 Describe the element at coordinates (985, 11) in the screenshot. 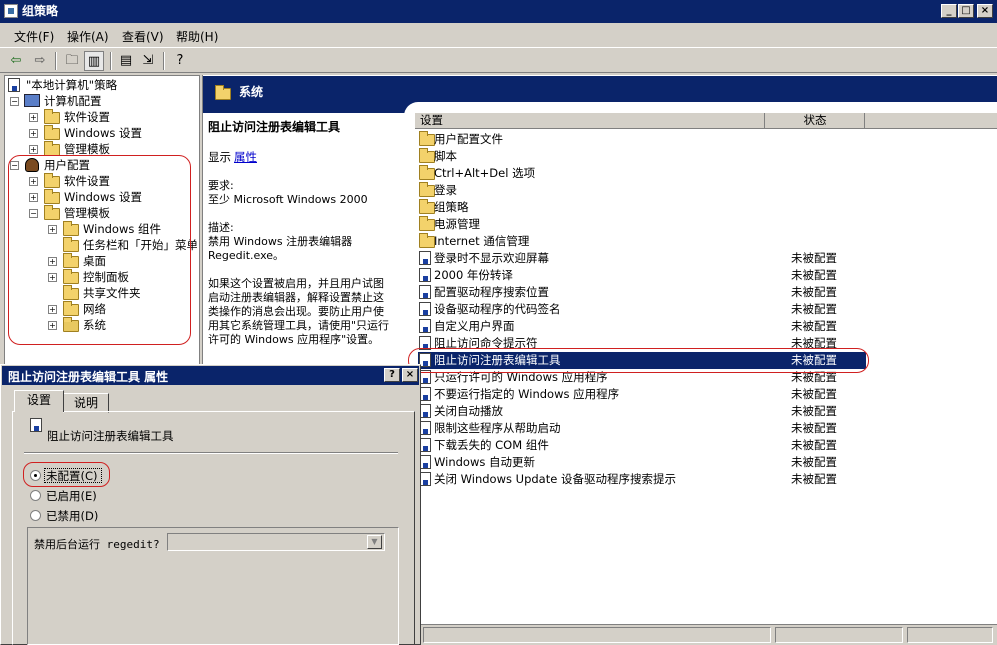

I see `close-button: ×` at that location.